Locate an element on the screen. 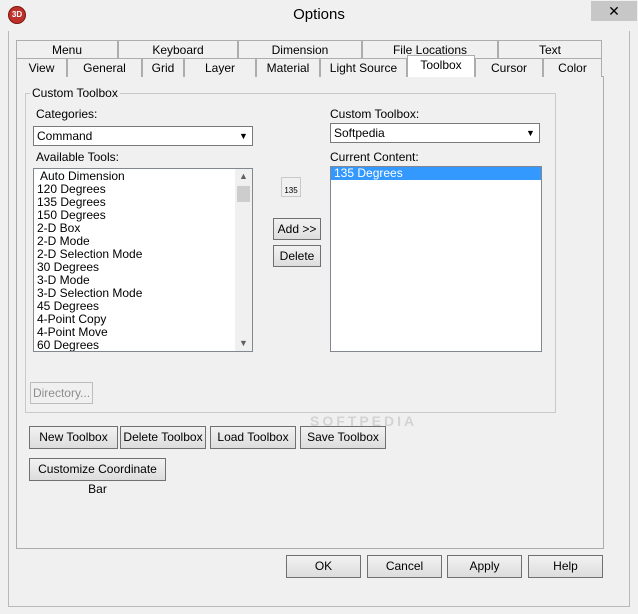  available-tools-scrollbar: ▲ ▼ is located at coordinates (243, 260).